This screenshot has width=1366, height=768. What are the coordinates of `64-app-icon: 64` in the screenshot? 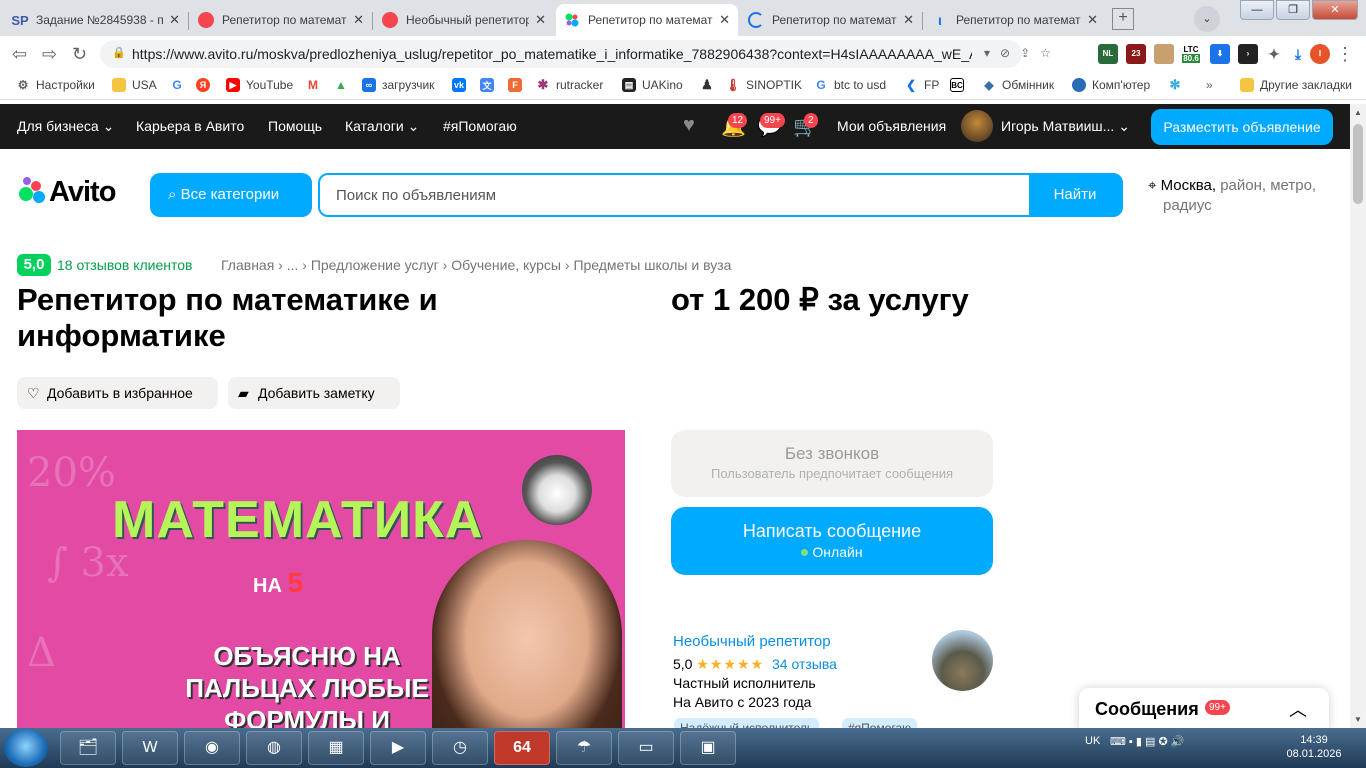 It's located at (522, 748).